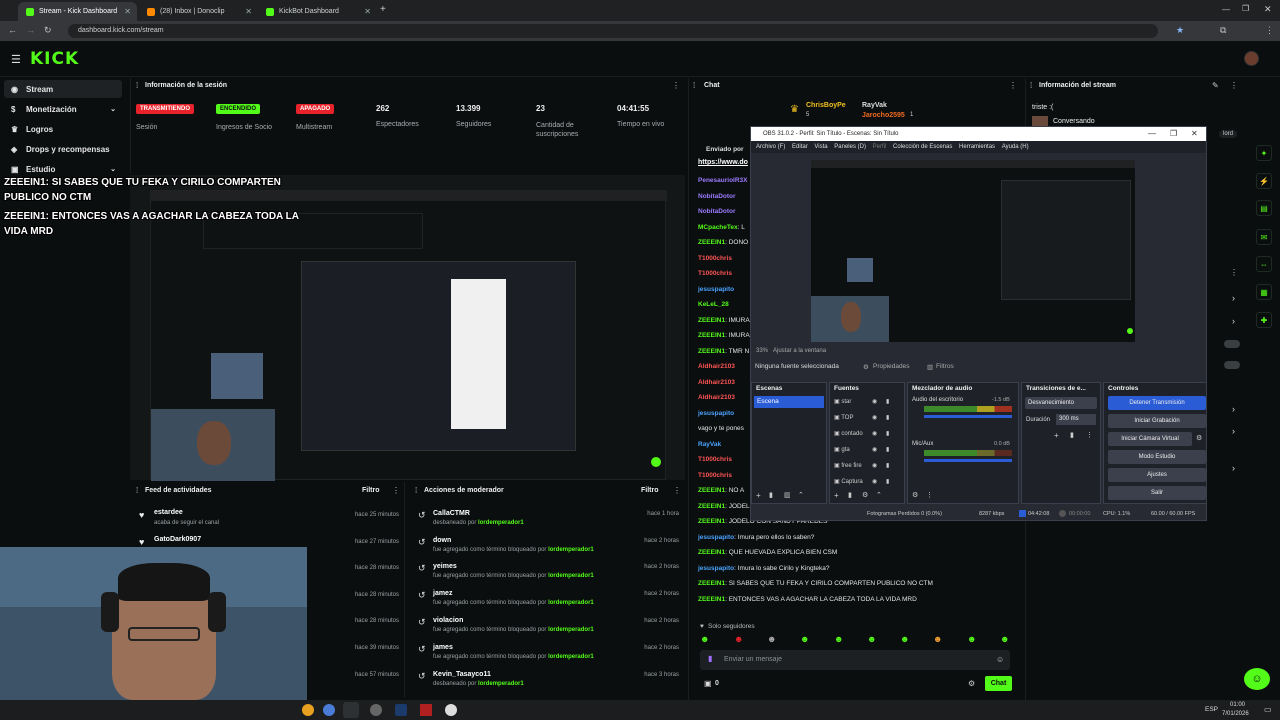 Image resolution: width=1280 pixels, height=720 pixels. What do you see at coordinates (63, 89) in the screenshot?
I see `sidebar-item-stream: ◉ Stream` at bounding box center [63, 89].